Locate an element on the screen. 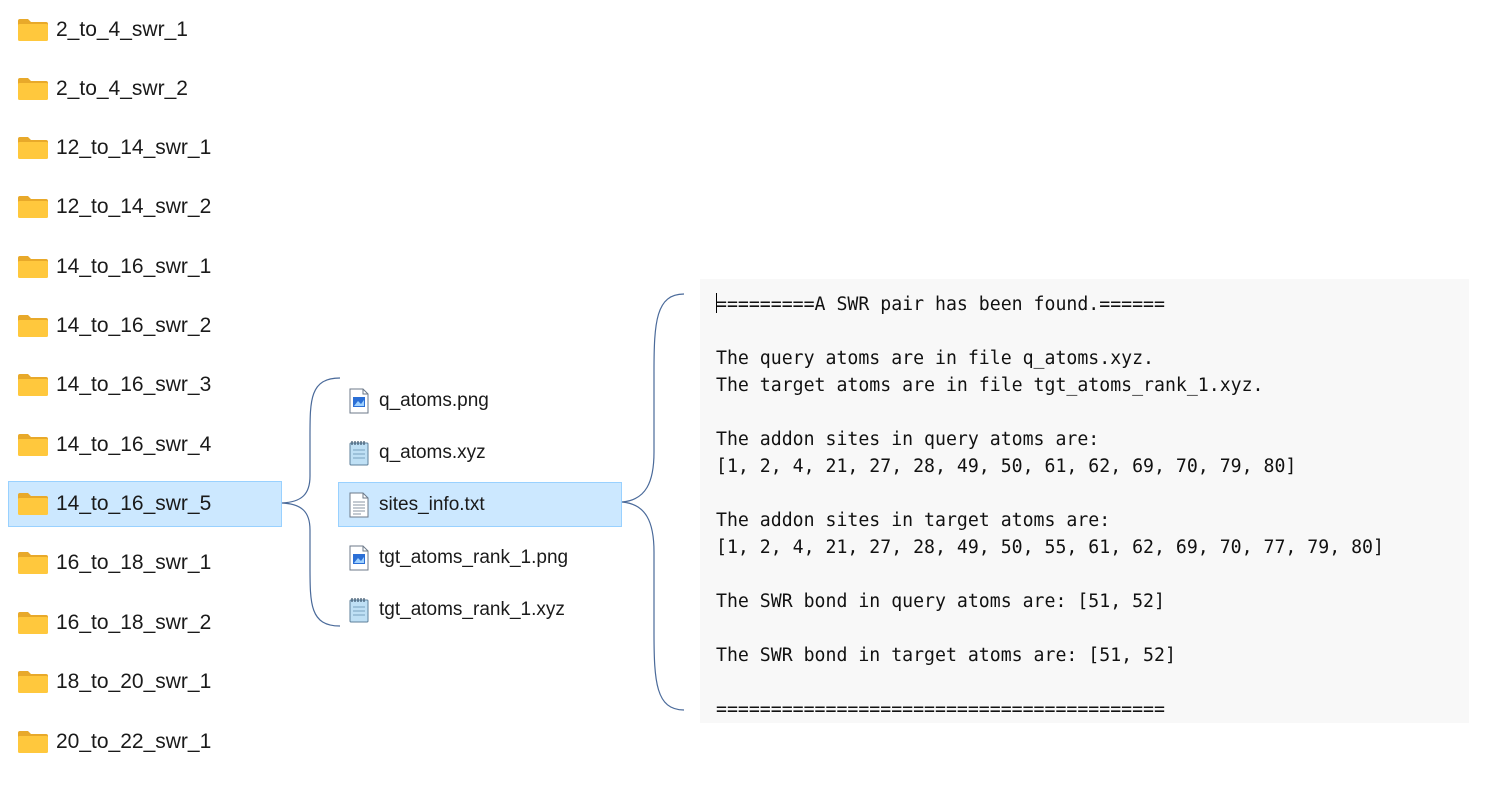 The height and width of the screenshot is (787, 1496). folder-label: 14_to_16_swr_1 is located at coordinates (134, 266).